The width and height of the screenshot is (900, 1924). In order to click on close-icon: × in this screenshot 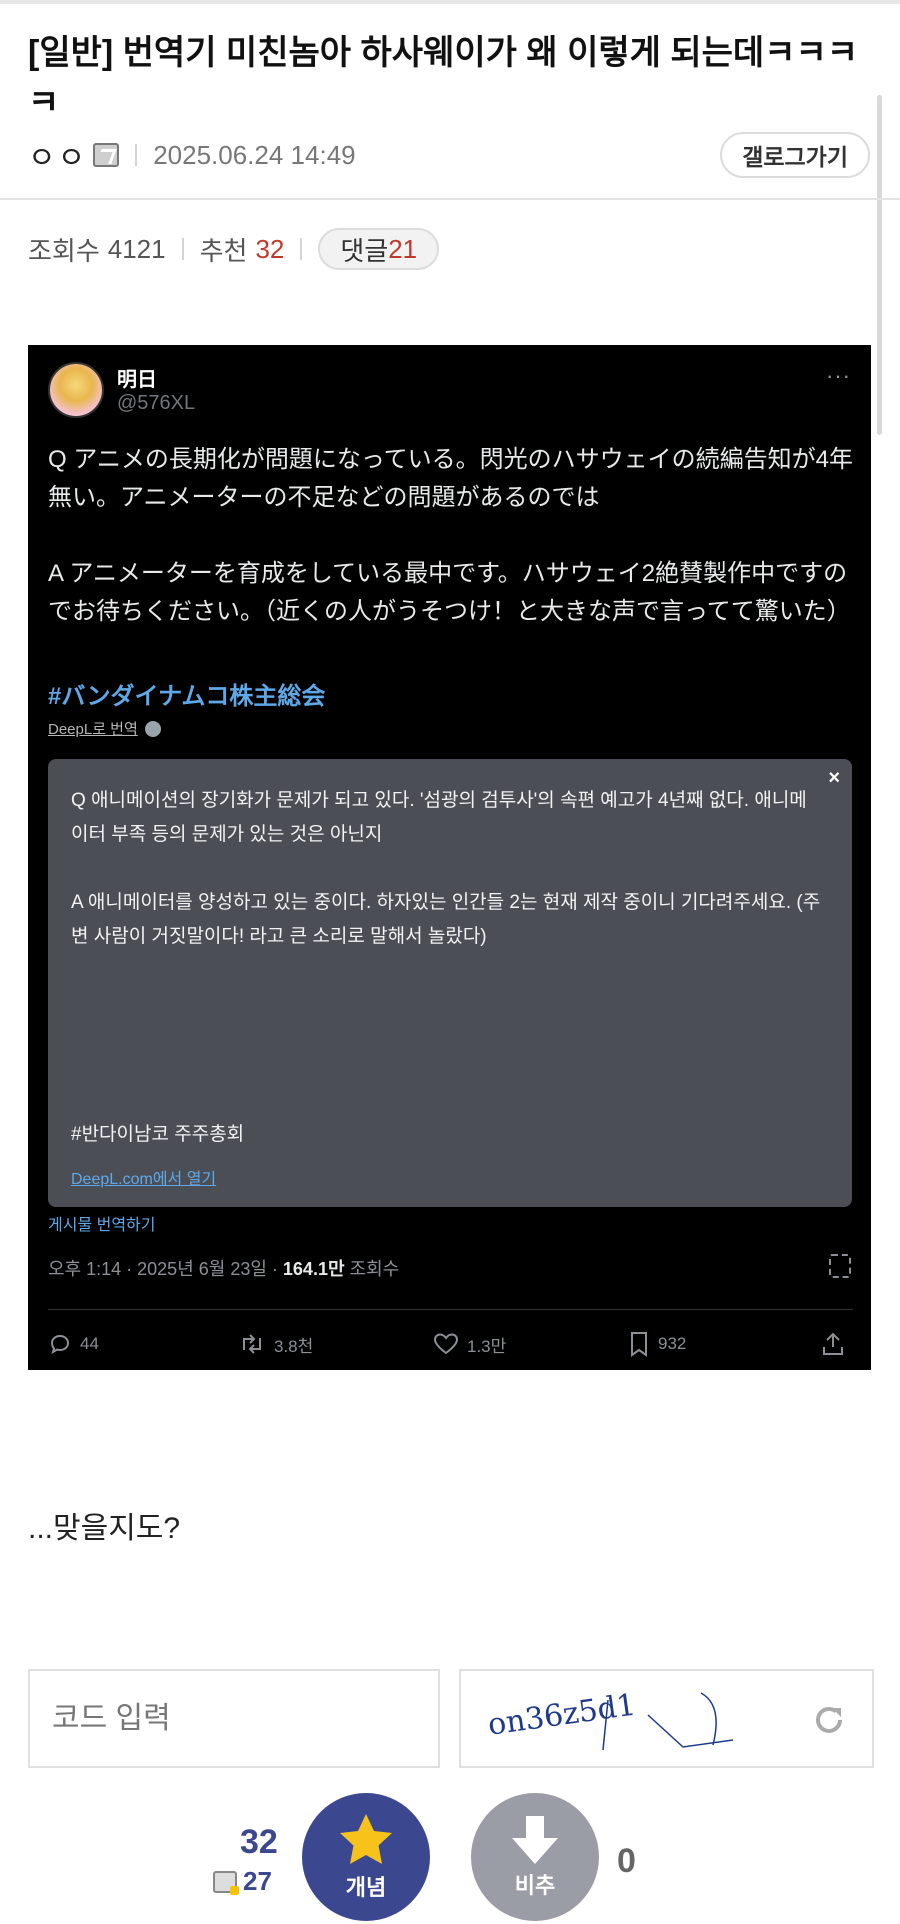, I will do `click(834, 778)`.